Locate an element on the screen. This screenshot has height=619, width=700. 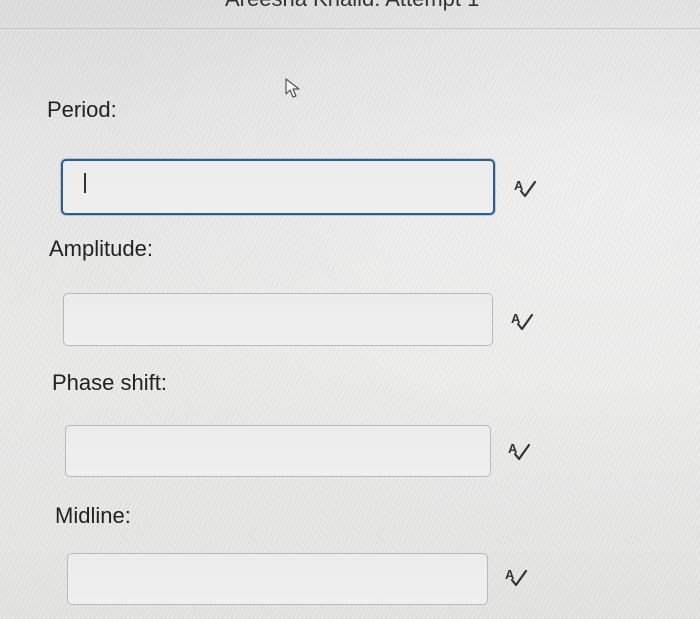
period-label: Period: is located at coordinates (82, 109).